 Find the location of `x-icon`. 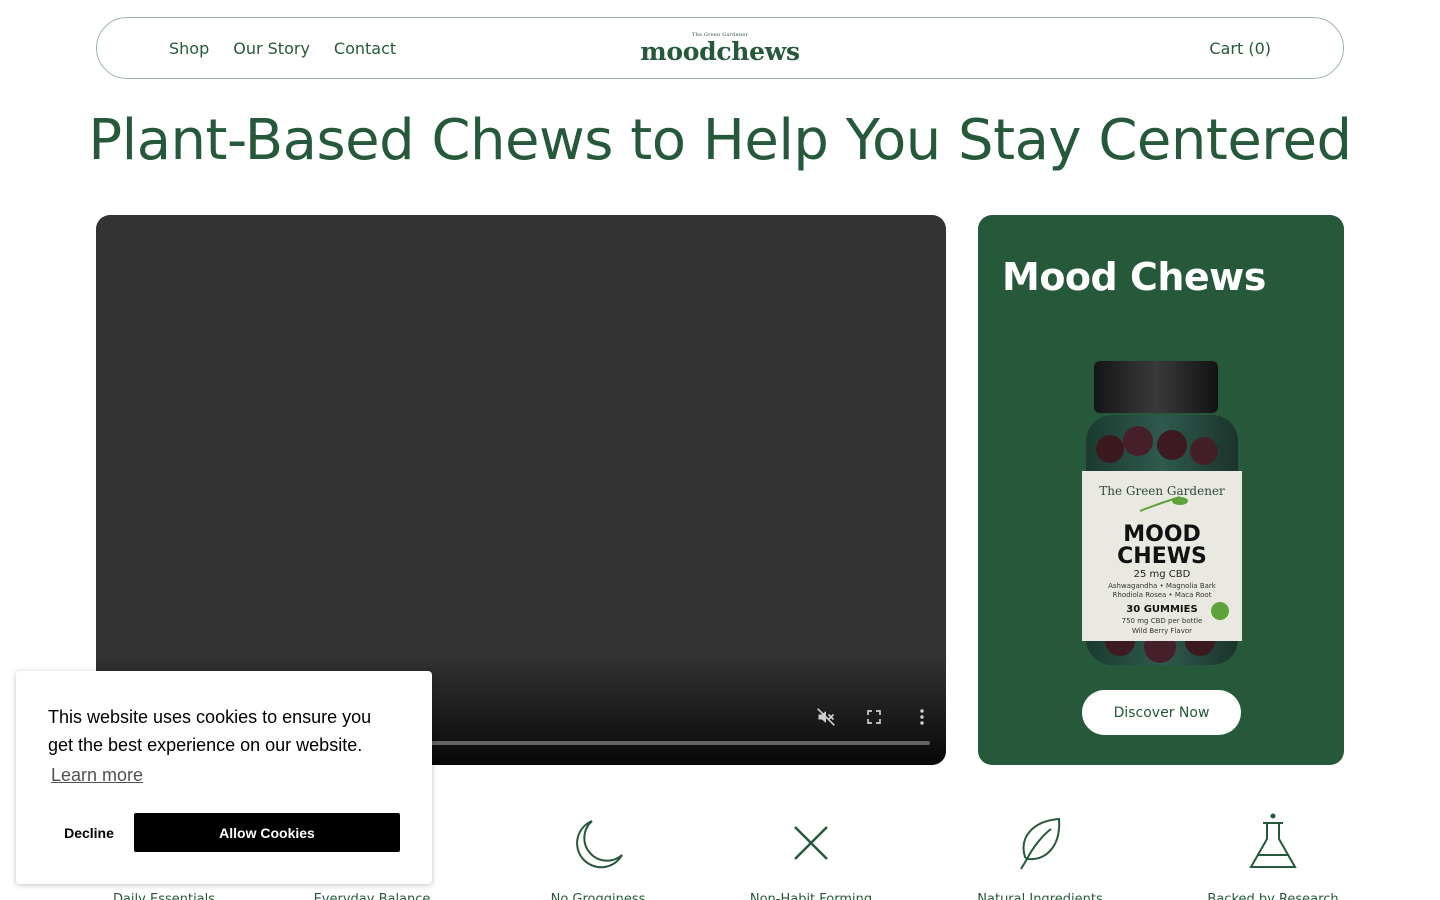

x-icon is located at coordinates (811, 843).